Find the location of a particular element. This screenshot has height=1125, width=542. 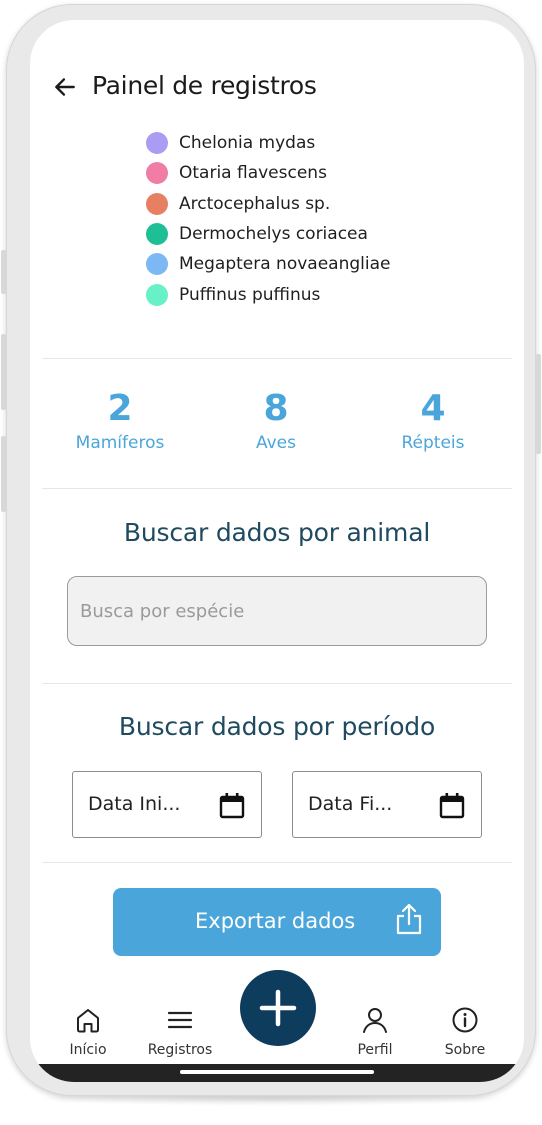

legend-label: Chelonia mydas is located at coordinates (247, 143).